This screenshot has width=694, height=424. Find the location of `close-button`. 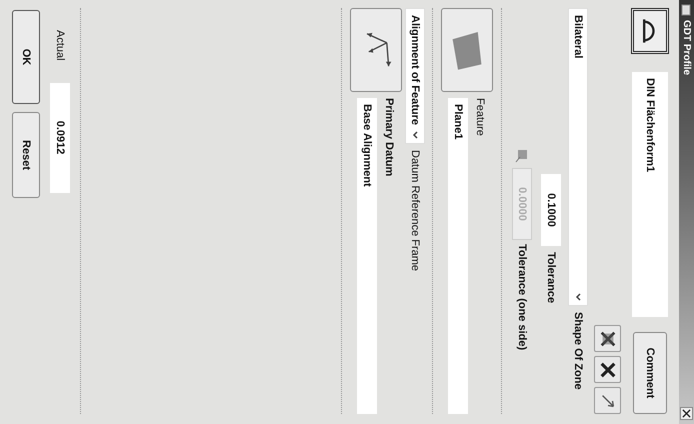

close-button is located at coordinates (686, 413).